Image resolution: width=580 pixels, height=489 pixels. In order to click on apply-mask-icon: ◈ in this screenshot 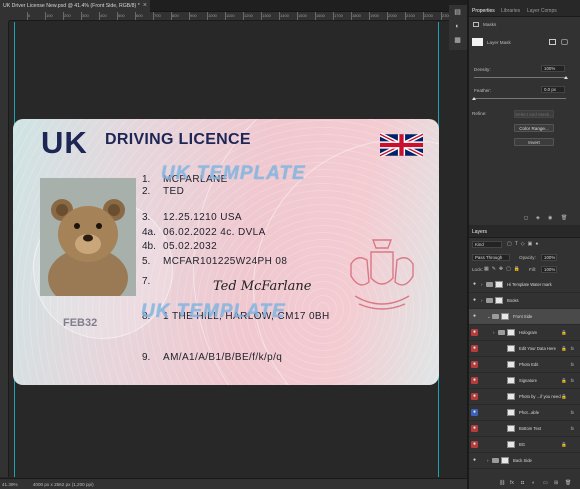, I will do `click(538, 218)`.